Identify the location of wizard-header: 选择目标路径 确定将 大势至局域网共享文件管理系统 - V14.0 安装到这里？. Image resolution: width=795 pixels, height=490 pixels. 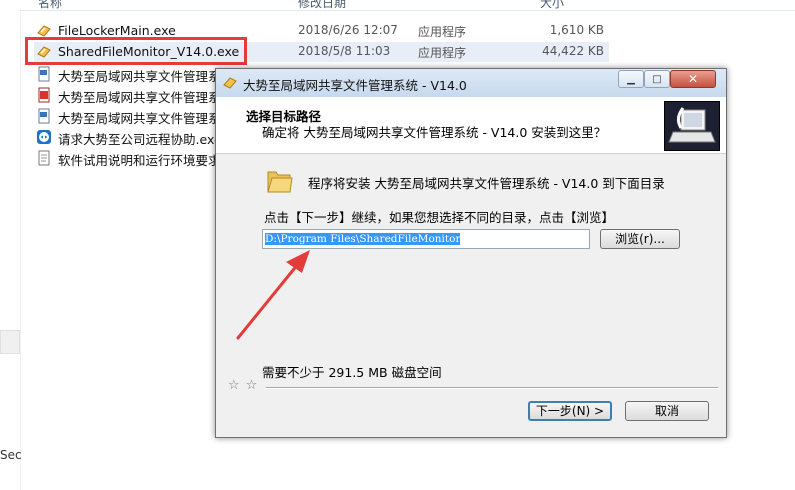
(471, 125).